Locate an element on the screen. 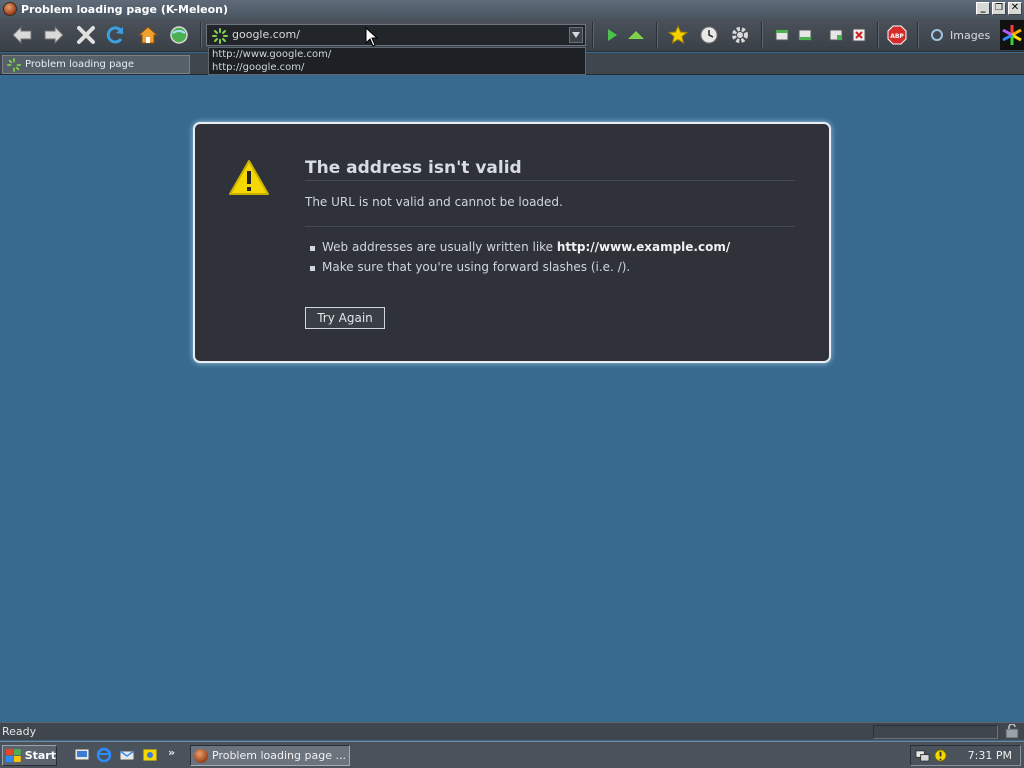  home-icon is located at coordinates (148, 35).